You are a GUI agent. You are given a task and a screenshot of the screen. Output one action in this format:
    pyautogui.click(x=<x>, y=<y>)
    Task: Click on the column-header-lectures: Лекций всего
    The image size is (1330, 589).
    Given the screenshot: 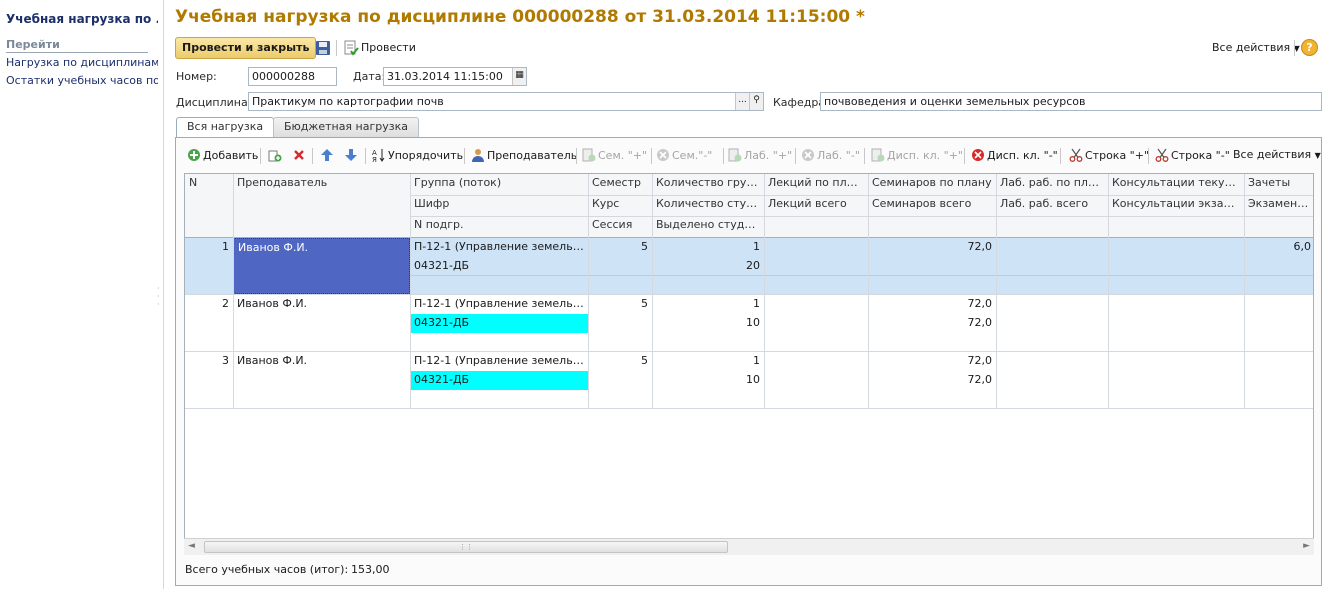 What is the action you would take?
    pyautogui.click(x=816, y=205)
    